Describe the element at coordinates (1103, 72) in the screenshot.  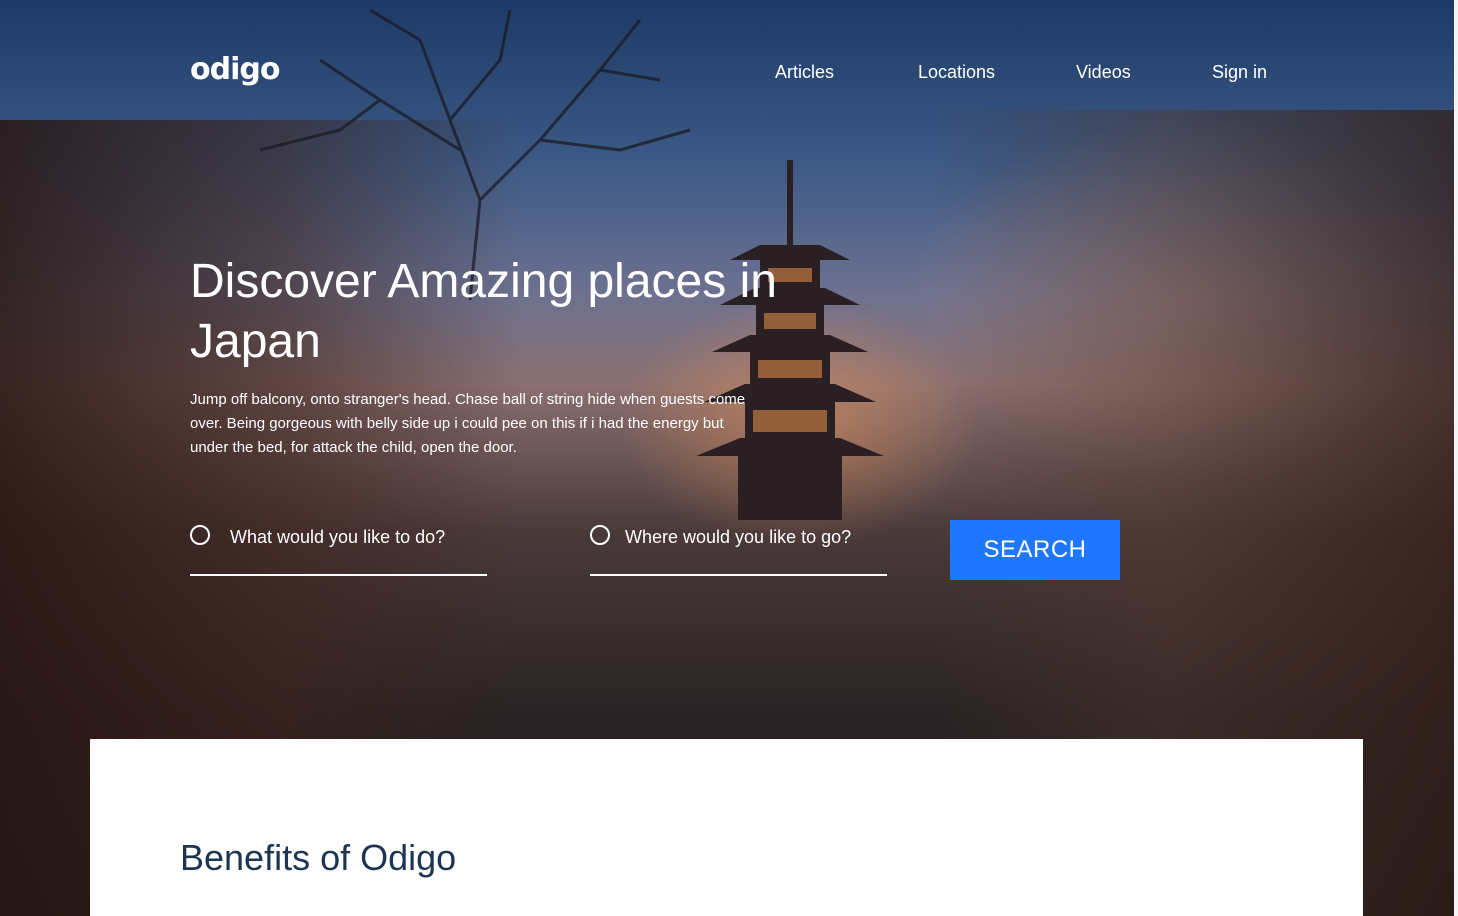
I see `nav-videos-link: Videos` at that location.